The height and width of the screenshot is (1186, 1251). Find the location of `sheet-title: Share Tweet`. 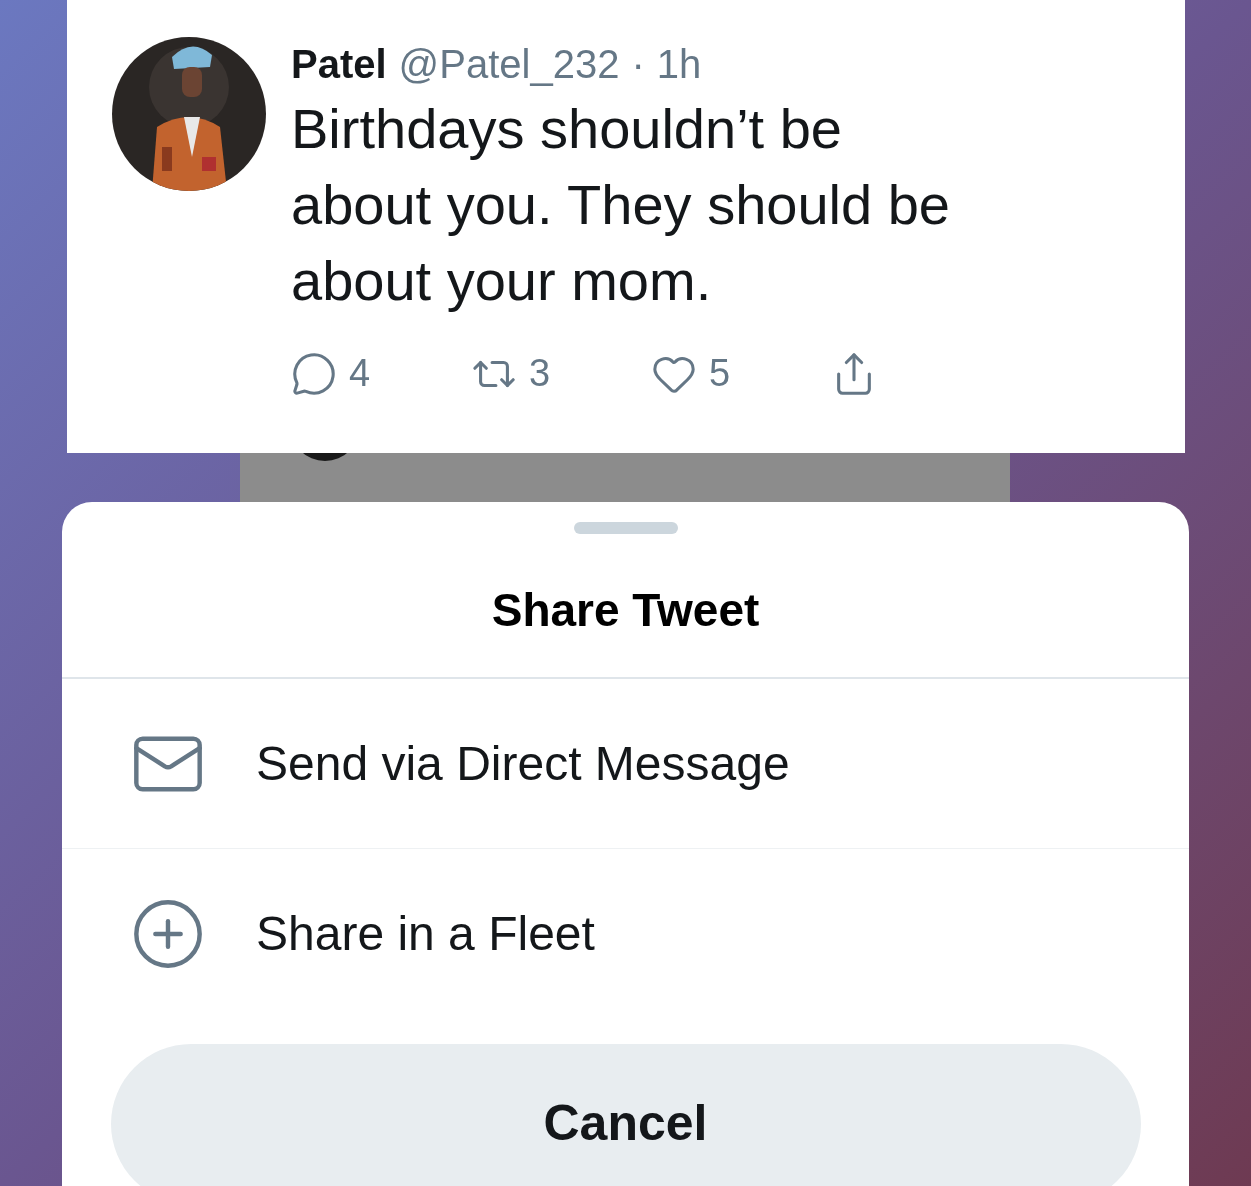

sheet-title: Share Tweet is located at coordinates (625, 610).